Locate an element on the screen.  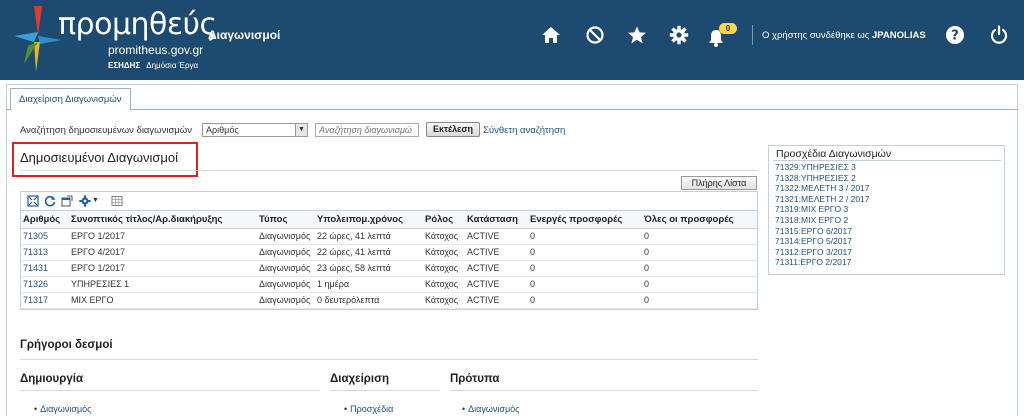
full-list-button: Πλήρης Λίστα is located at coordinates (719, 183).